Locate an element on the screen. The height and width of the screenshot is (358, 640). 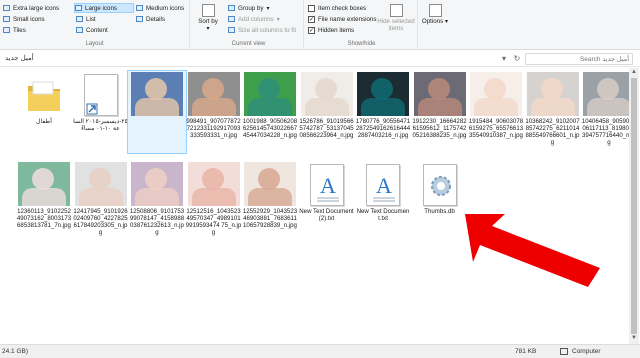
scrollbar-thumb is located at coordinates (634, 206).